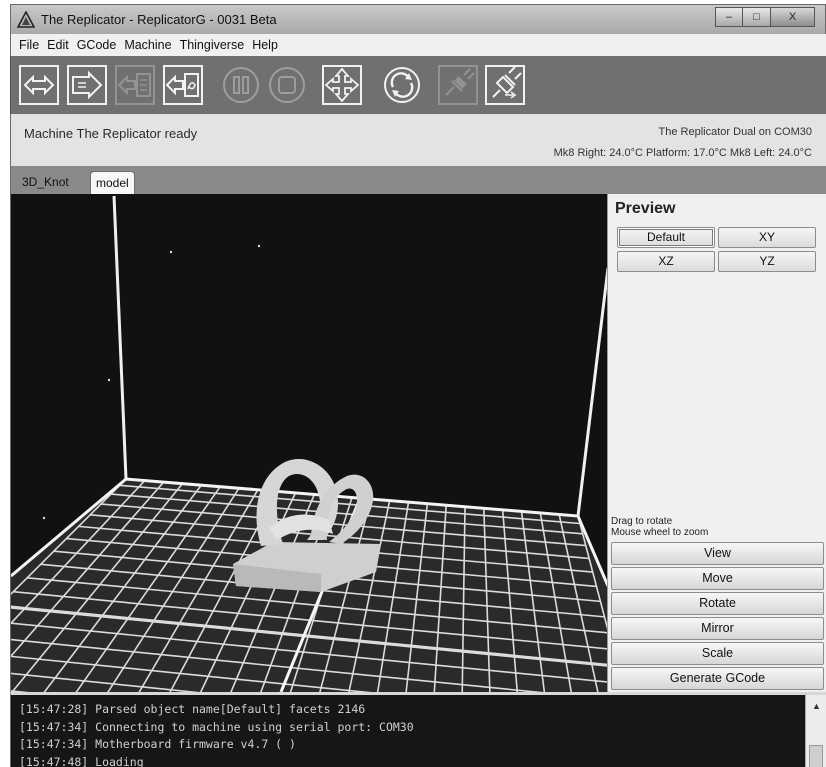  Describe the element at coordinates (45, 182) in the screenshot. I see `tab-3d-knot: 3D_Knot` at that location.